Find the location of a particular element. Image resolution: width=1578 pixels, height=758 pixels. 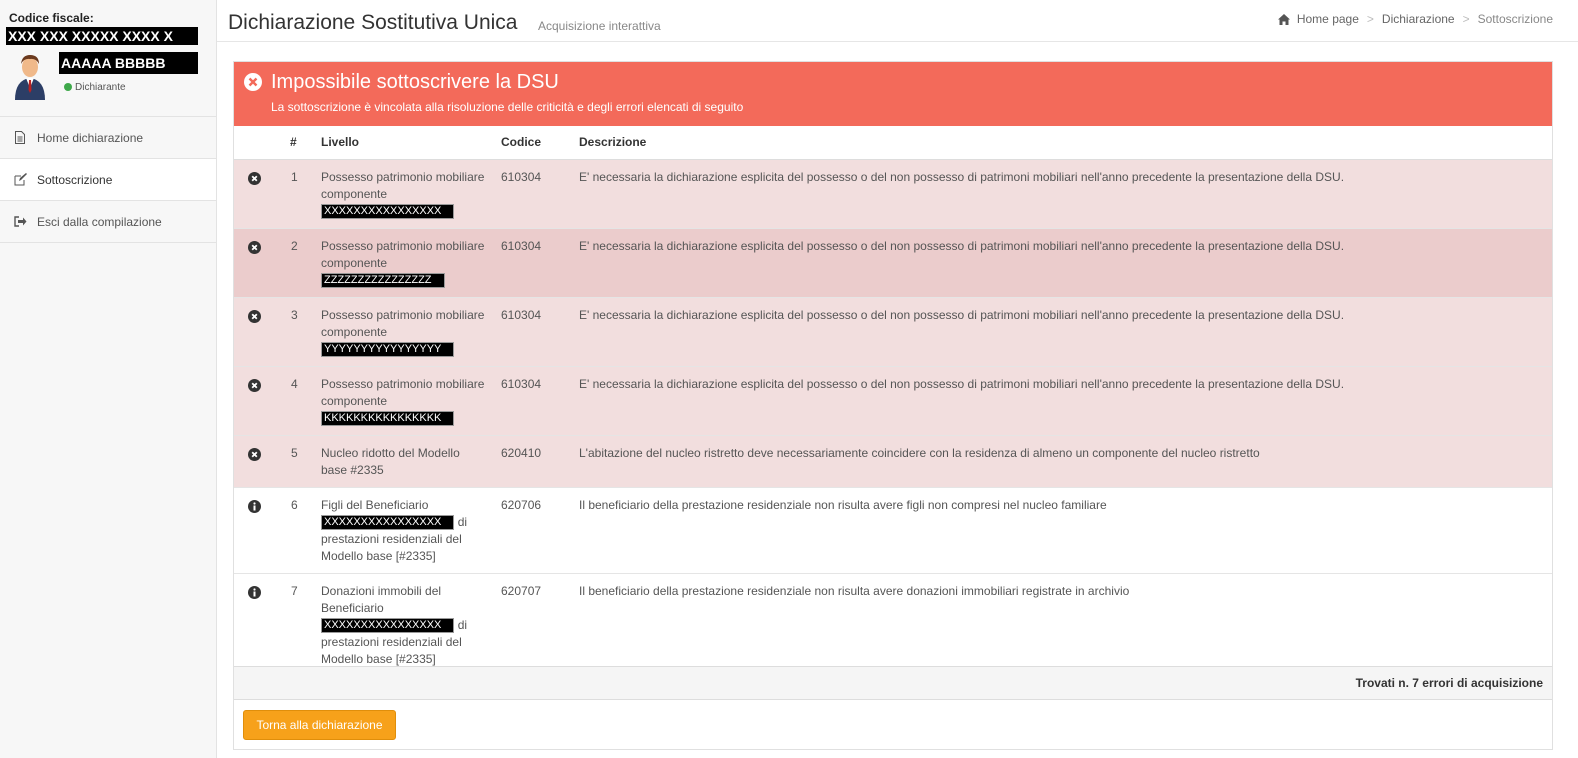

fiscal-code-label: Codice fiscale: is located at coordinates (51, 18).